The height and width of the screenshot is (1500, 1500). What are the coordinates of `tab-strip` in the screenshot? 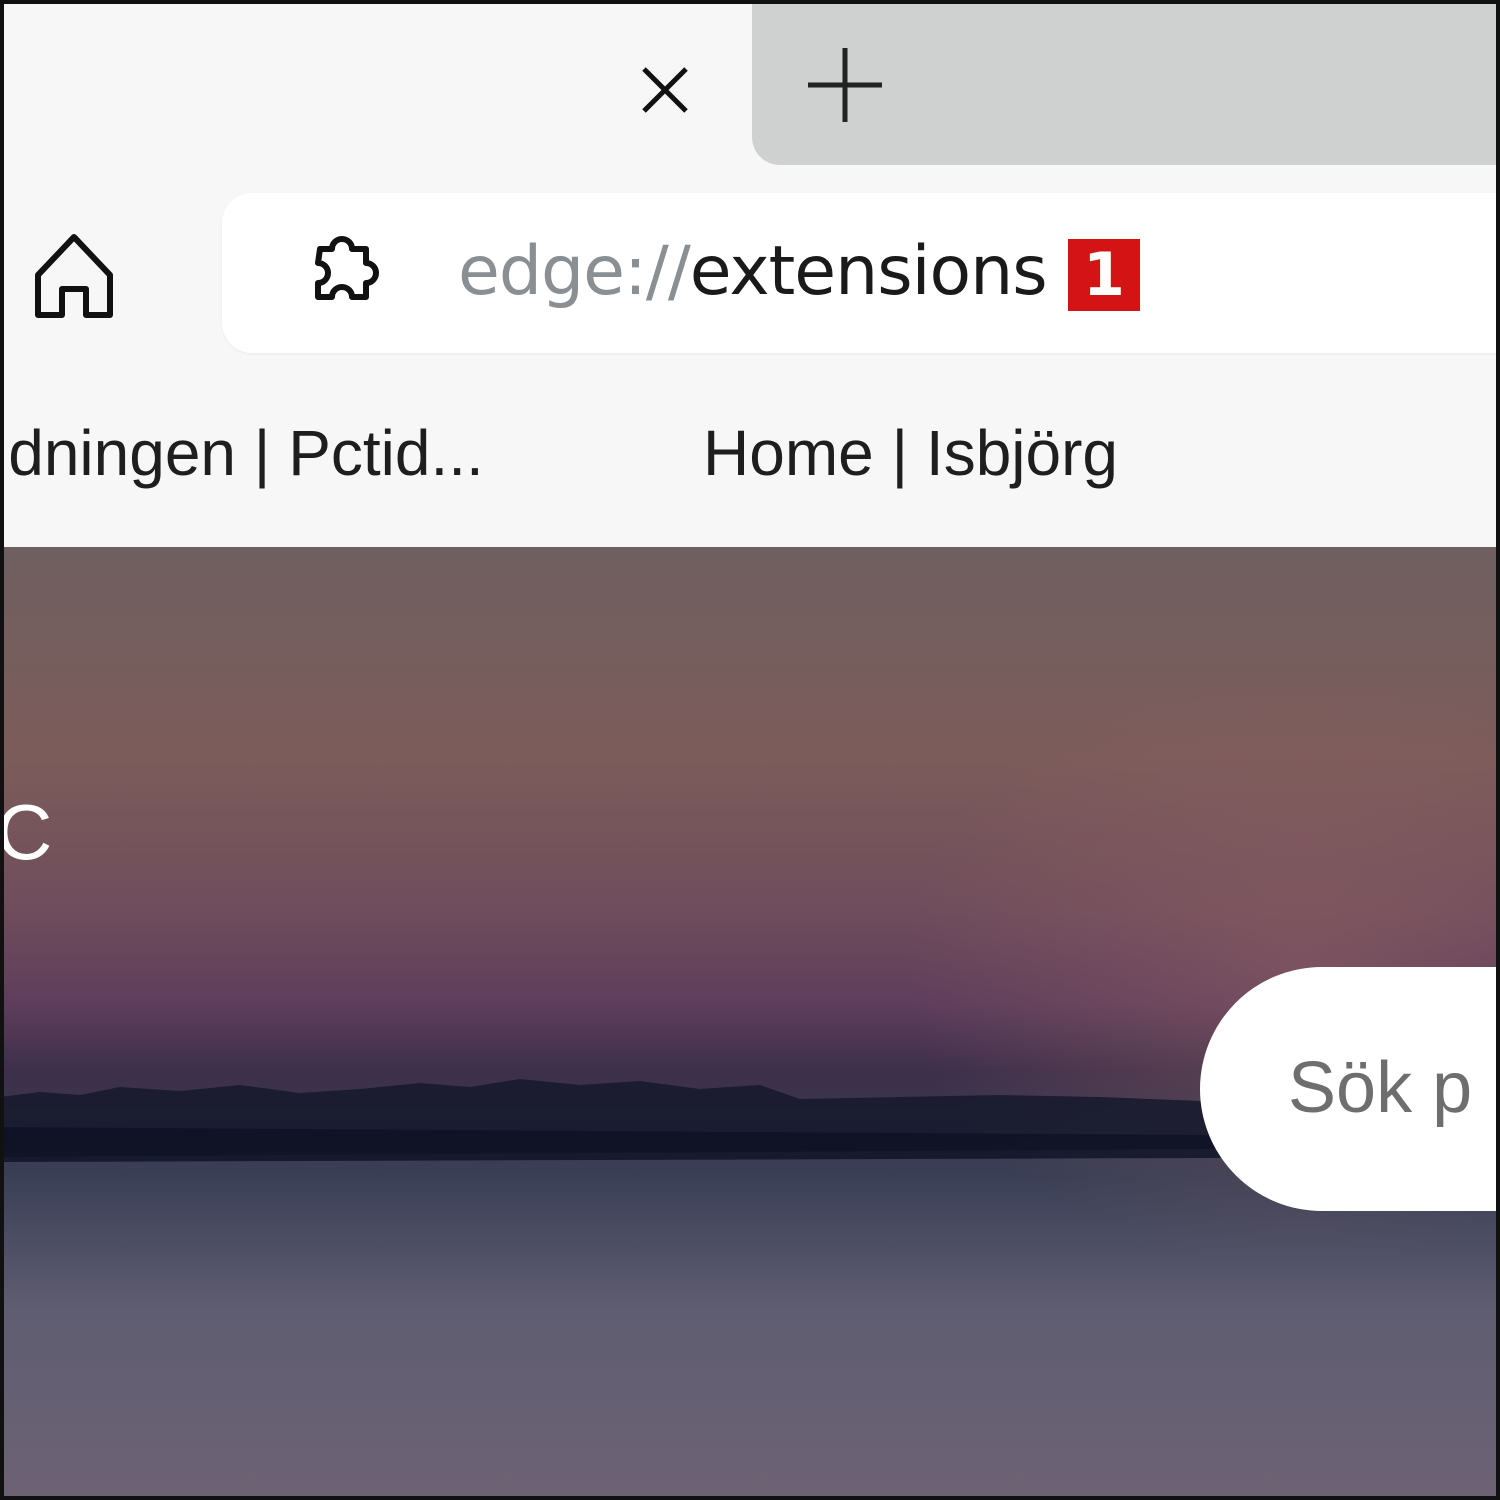 It's located at (750, 82).